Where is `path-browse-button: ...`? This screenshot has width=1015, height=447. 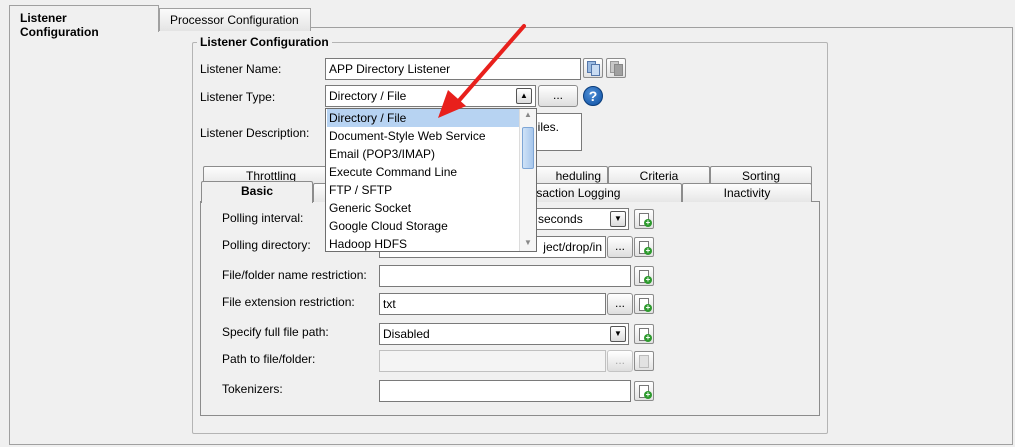 path-browse-button: ... is located at coordinates (620, 361).